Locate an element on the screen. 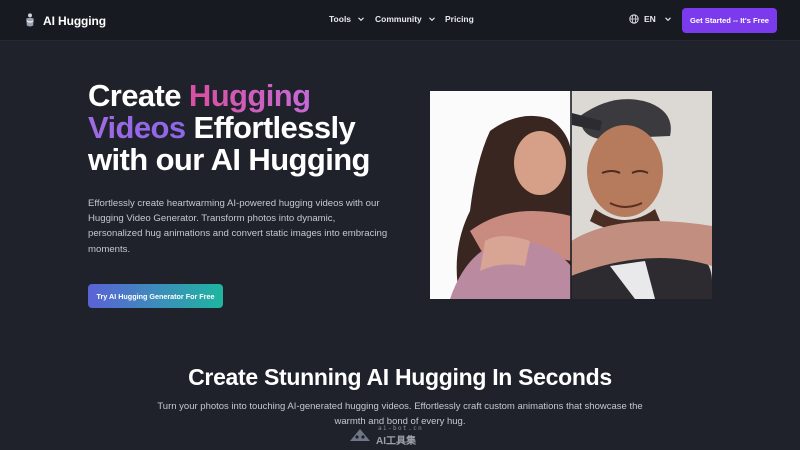  watermark-url: ai-bot.cn is located at coordinates (401, 428).